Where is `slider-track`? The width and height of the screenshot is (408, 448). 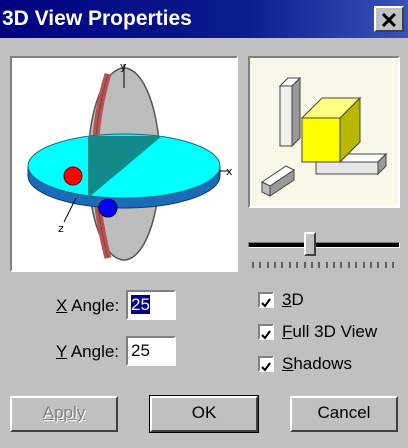
slider-track is located at coordinates (324, 245).